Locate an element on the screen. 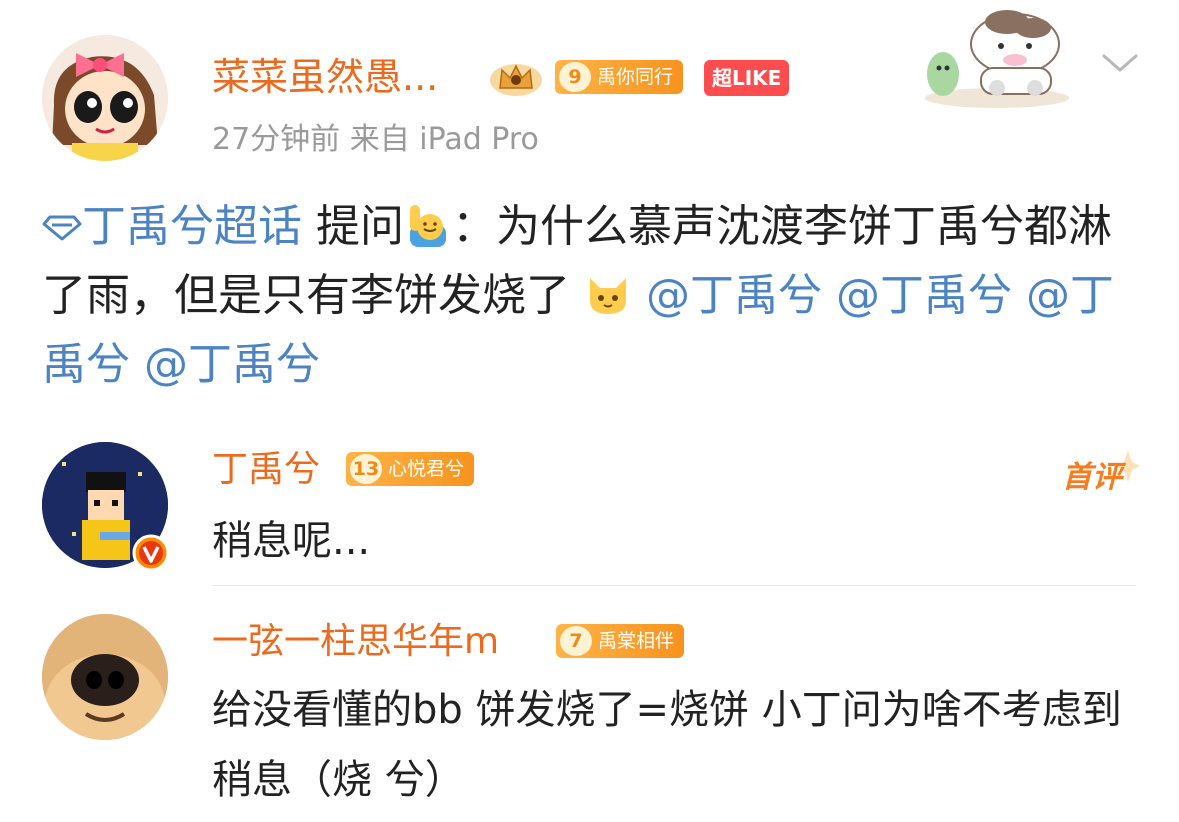  comment-divider is located at coordinates (674, 585).